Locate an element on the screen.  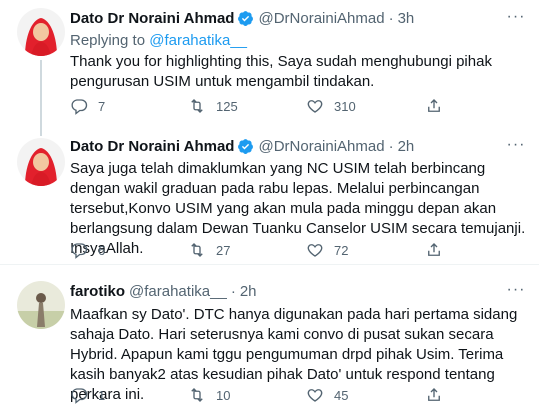
retweet-button: 27 is located at coordinates (209, 250).